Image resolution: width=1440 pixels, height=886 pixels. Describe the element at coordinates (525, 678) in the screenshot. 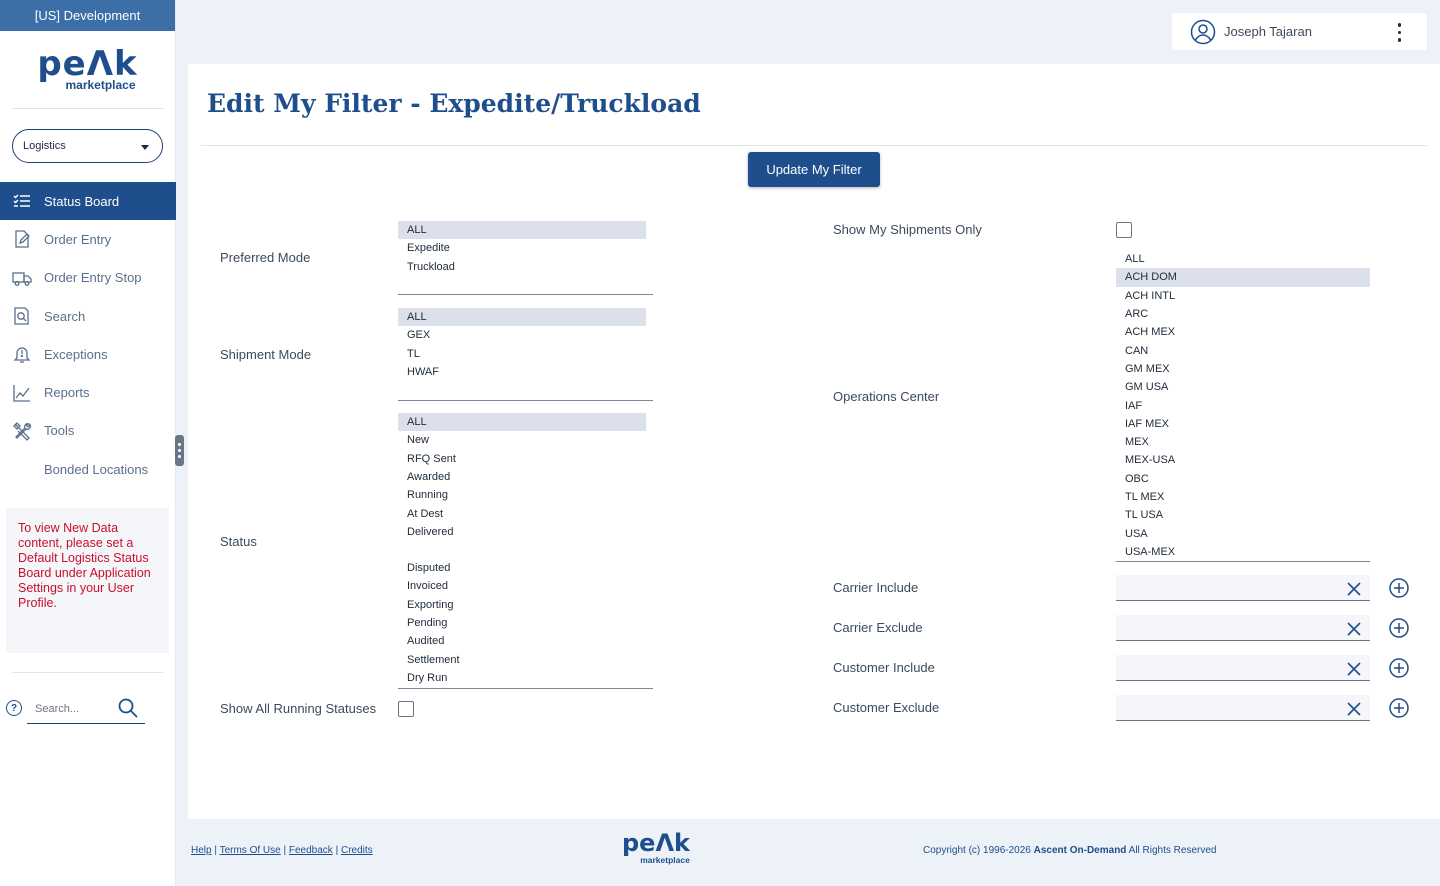

I see `list-option: Dry Run` at that location.